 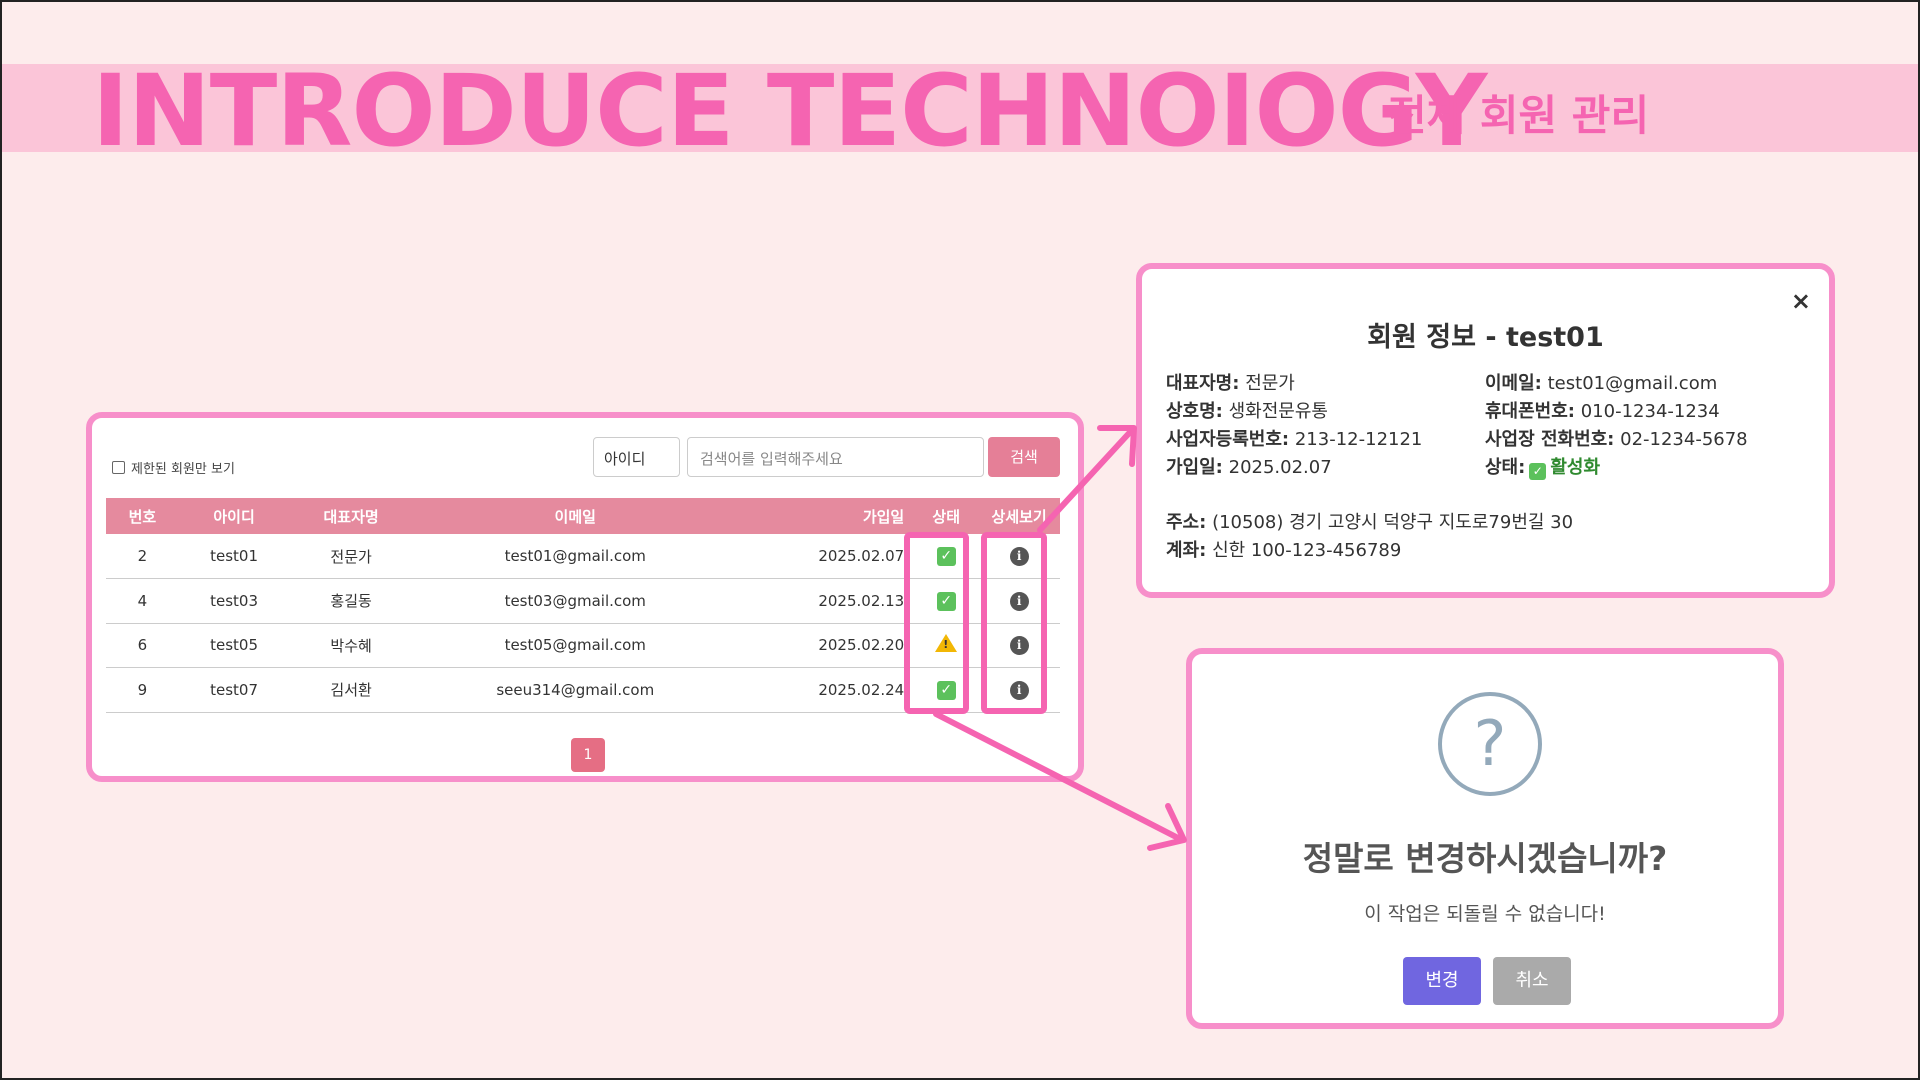 What do you see at coordinates (118, 467) in the screenshot?
I see `restricted-filter-checkbox` at bounding box center [118, 467].